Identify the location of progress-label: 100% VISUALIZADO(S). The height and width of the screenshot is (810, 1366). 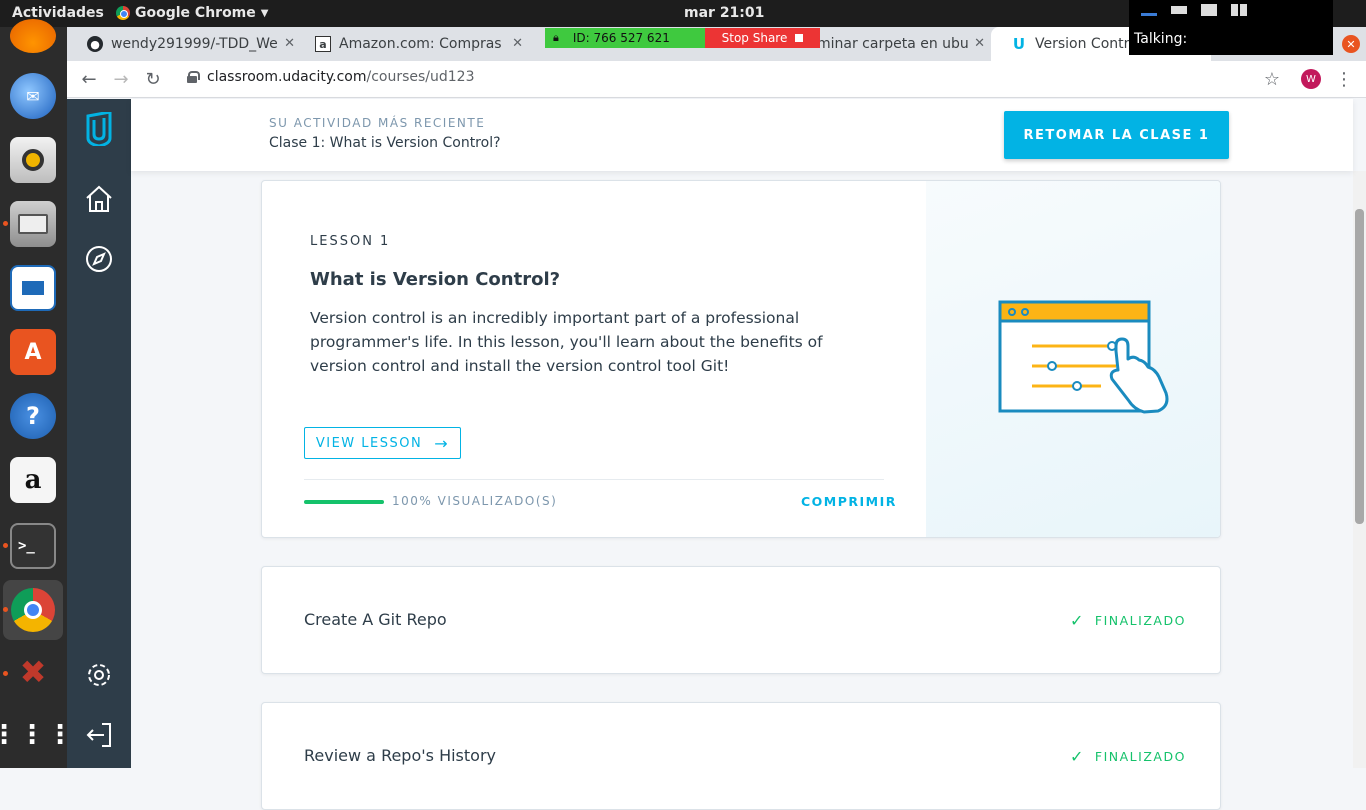
(475, 501).